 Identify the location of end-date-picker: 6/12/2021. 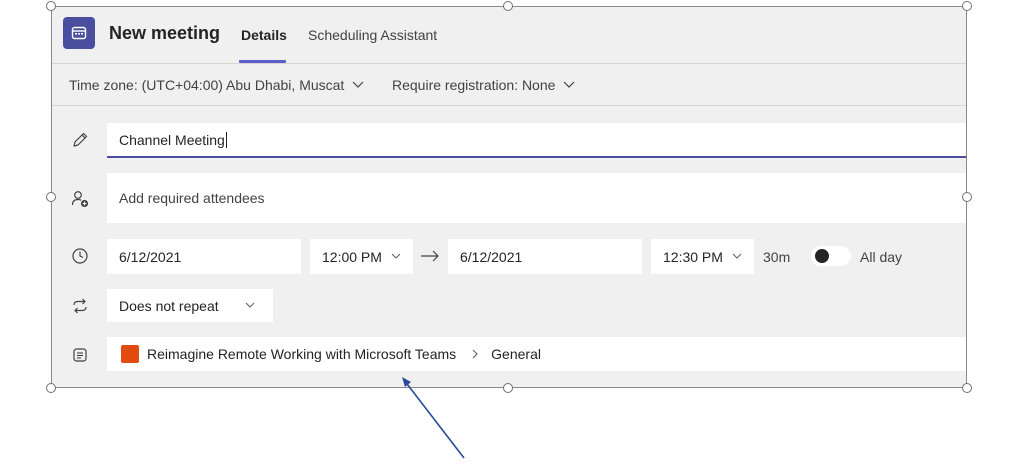
(545, 256).